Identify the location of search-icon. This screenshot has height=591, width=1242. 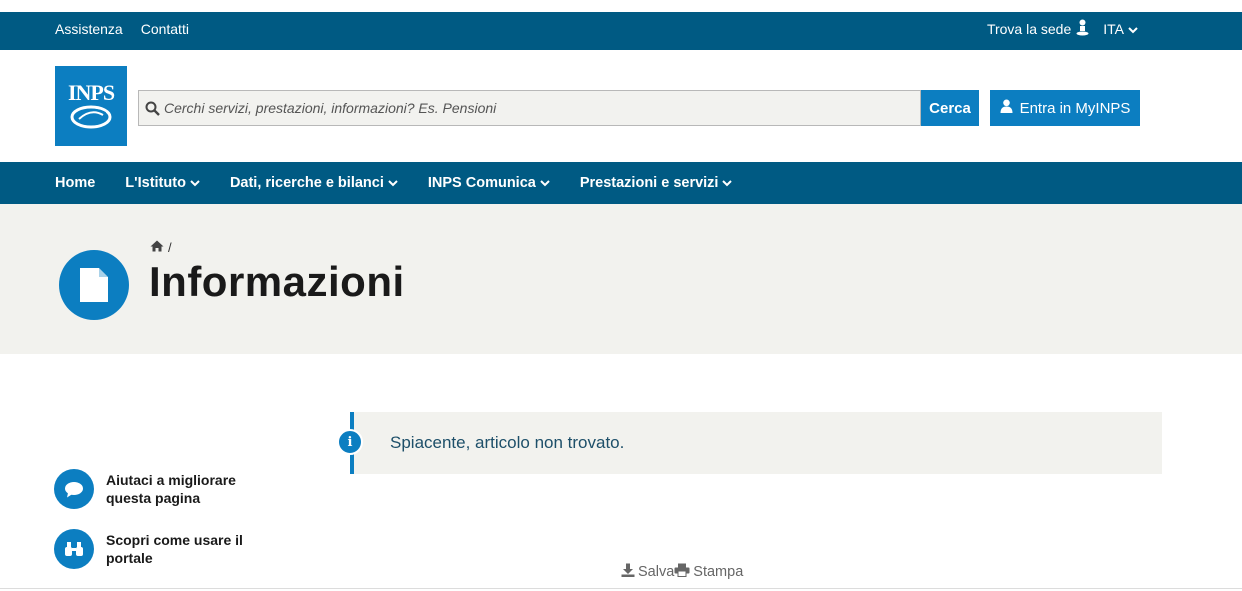
(152, 108).